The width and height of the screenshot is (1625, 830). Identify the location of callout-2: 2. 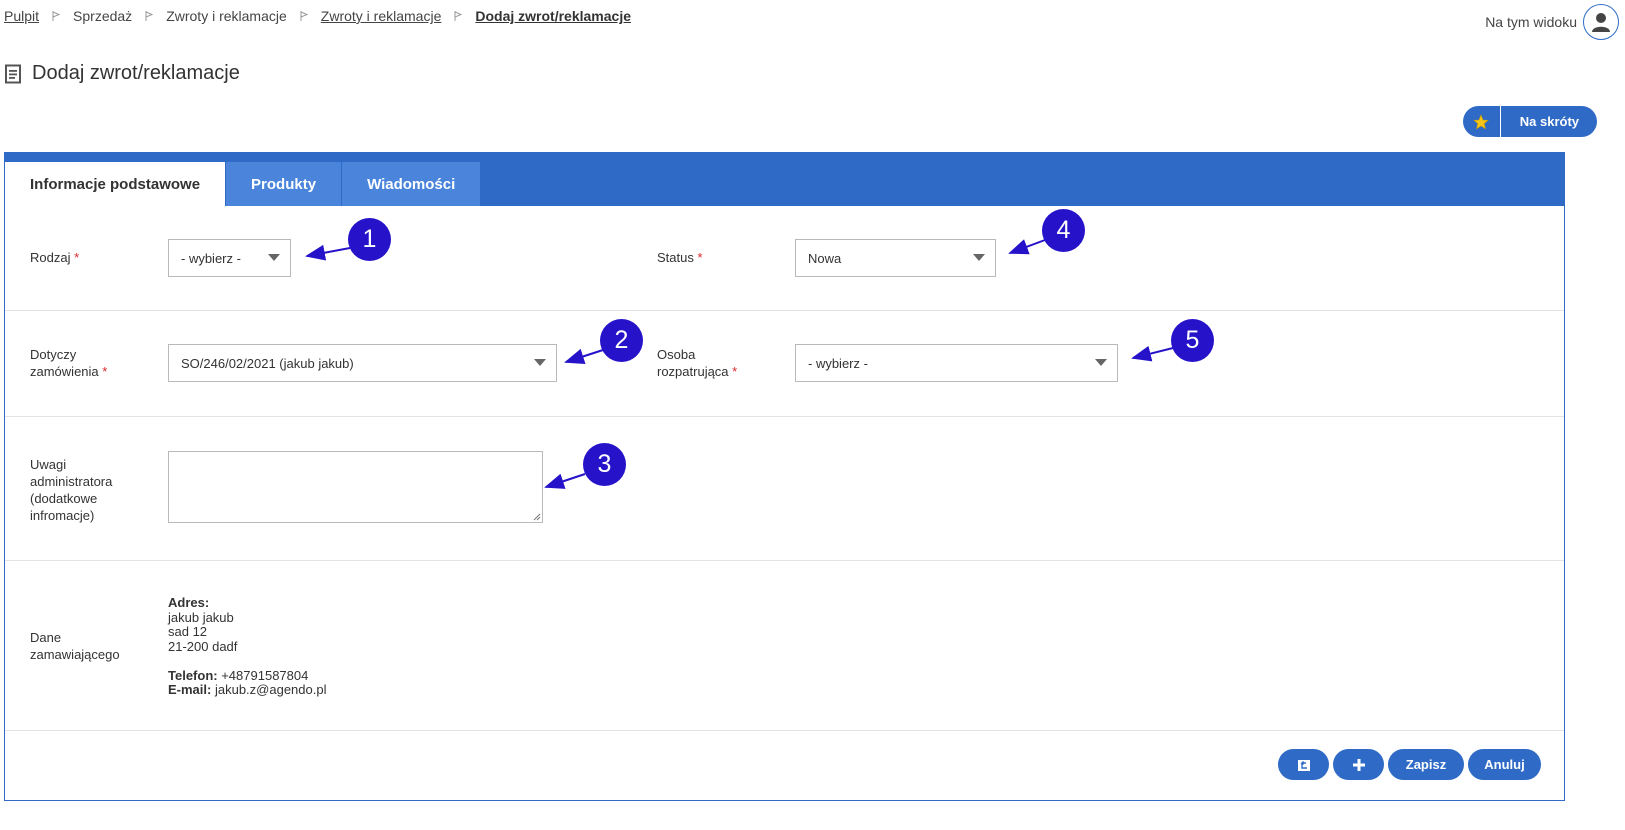
(621, 340).